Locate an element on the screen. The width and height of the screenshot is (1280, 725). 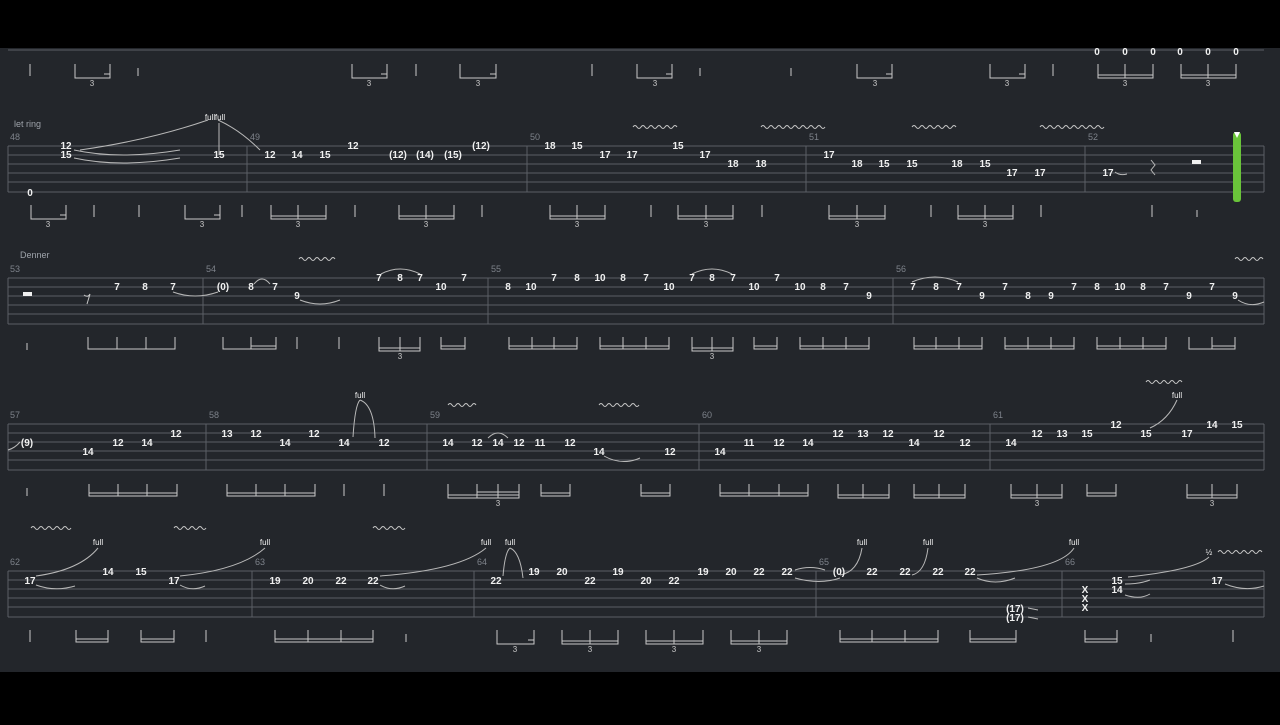
bar-number: 51 is located at coordinates (814, 137).